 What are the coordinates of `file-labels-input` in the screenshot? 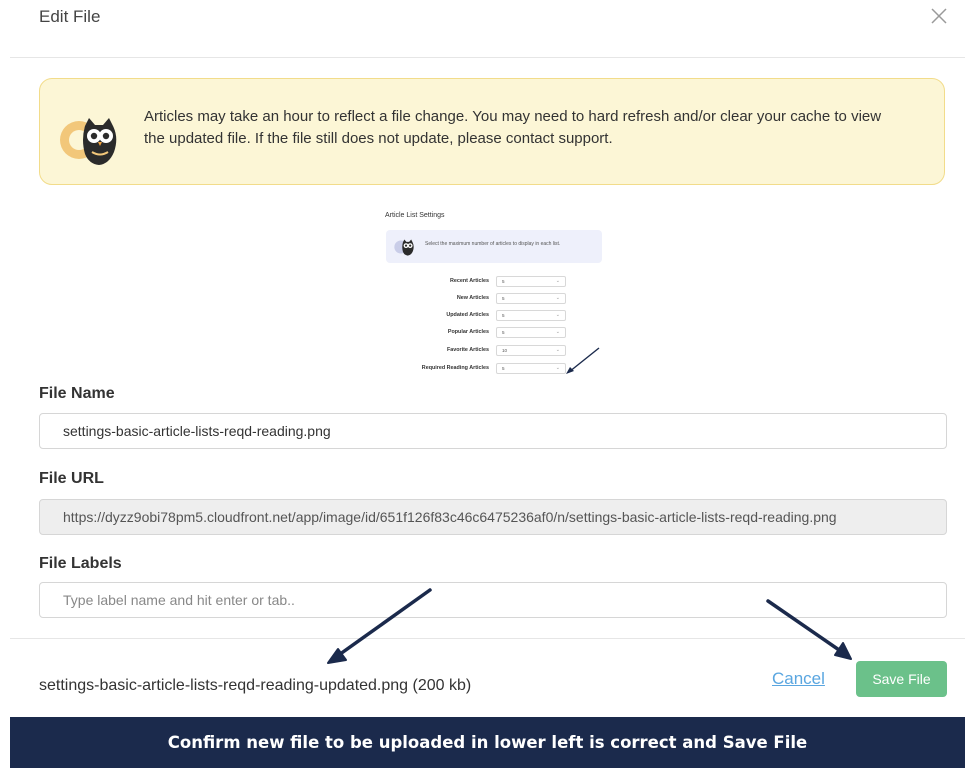 It's located at (493, 600).